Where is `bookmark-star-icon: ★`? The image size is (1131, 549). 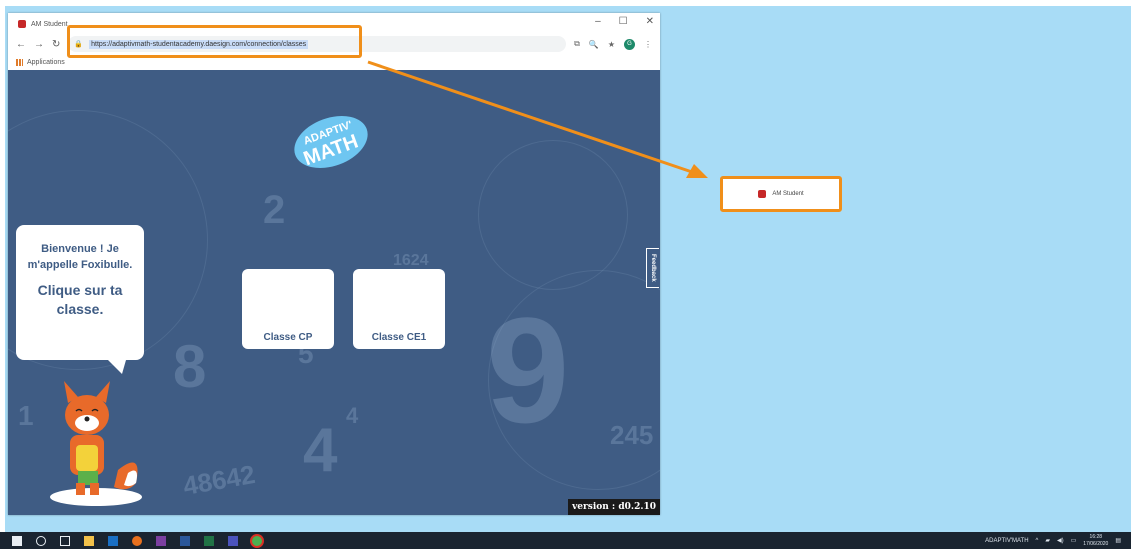
bookmark-star-icon: ★ is located at coordinates (611, 44).